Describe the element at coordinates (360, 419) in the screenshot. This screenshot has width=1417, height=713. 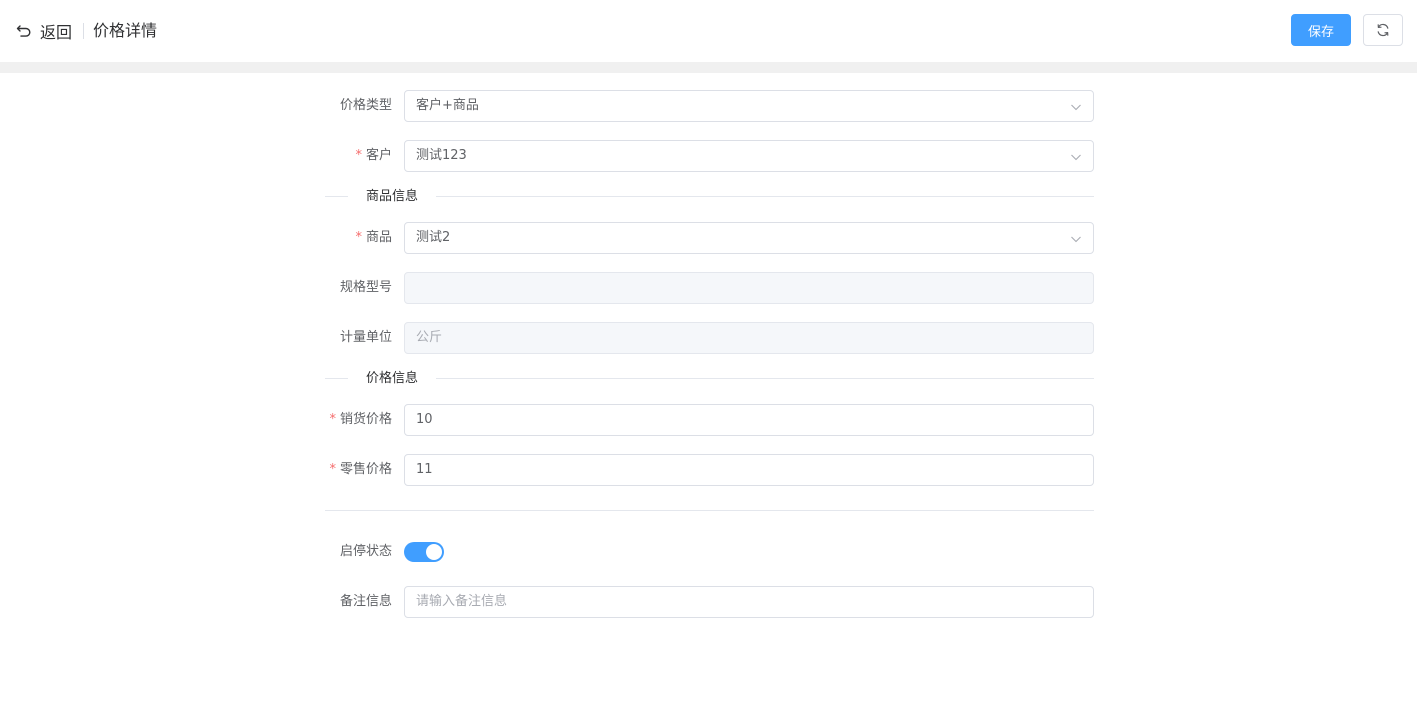
I see `sale-price-label: * 销货价格` at that location.